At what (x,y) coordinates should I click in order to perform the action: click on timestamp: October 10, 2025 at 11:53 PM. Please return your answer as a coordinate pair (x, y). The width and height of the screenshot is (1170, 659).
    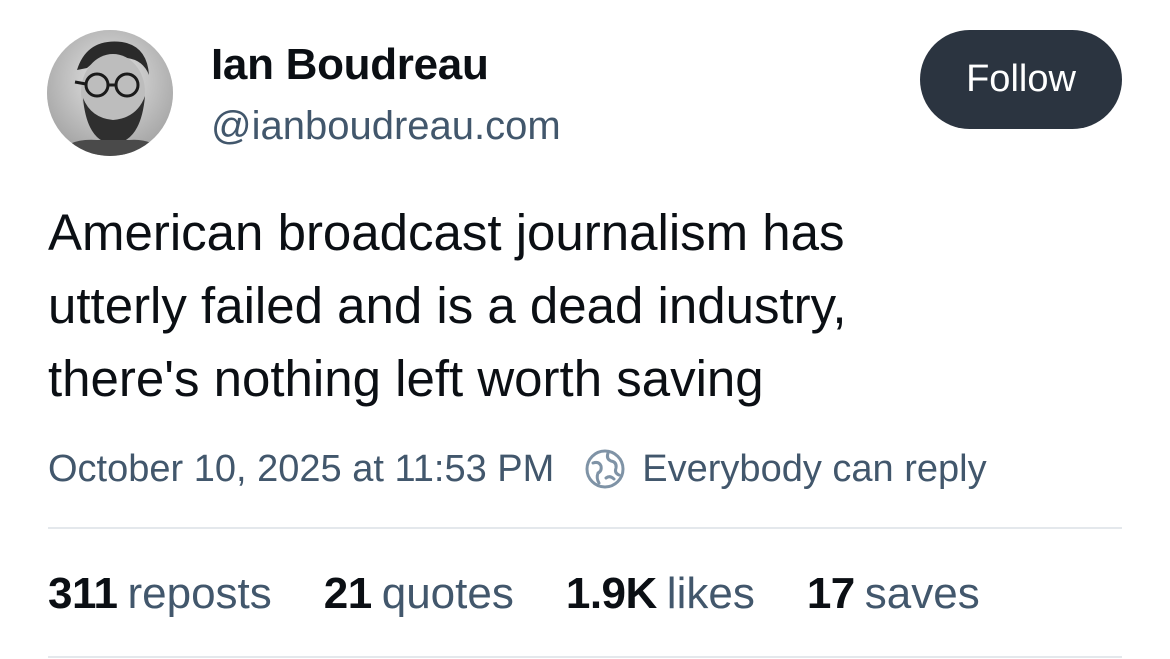
    Looking at the image, I should click on (301, 468).